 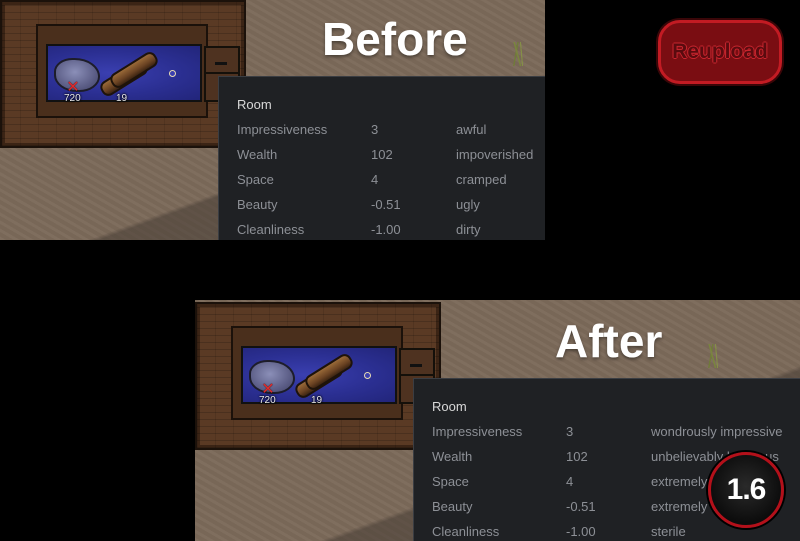 I want to click on stat-row: Cleanliness -1.00 dirty, so click(x=382, y=231).